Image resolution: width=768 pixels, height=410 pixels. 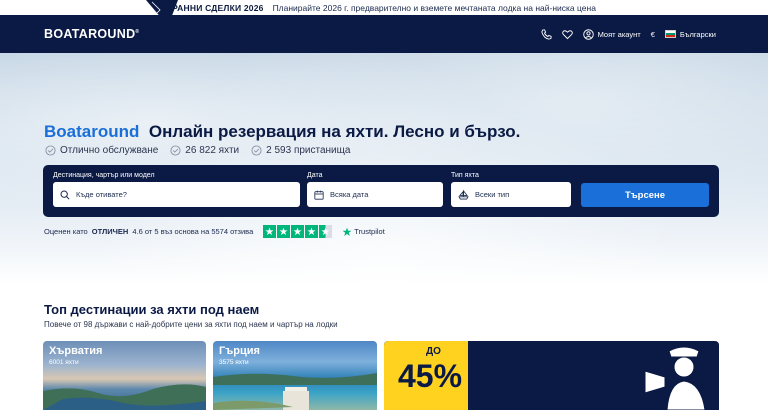 What do you see at coordinates (193, 231) in the screenshot?
I see `rating-summary: 4.6 от 5 въз основа на 5574 отзива` at bounding box center [193, 231].